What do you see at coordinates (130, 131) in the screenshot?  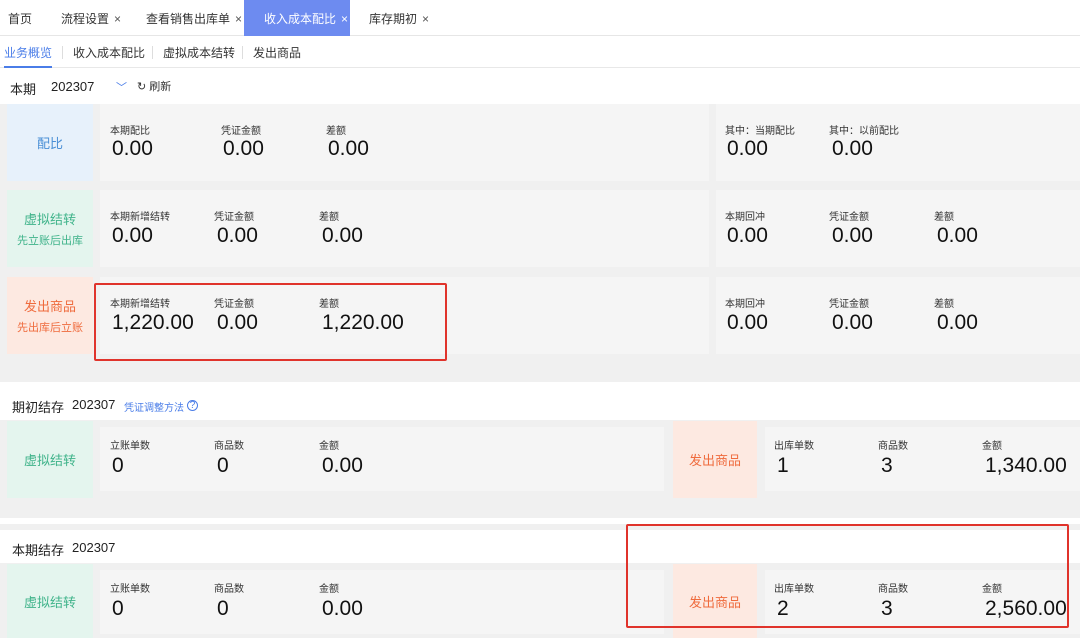 I see `metric-label: 本期配比` at bounding box center [130, 131].